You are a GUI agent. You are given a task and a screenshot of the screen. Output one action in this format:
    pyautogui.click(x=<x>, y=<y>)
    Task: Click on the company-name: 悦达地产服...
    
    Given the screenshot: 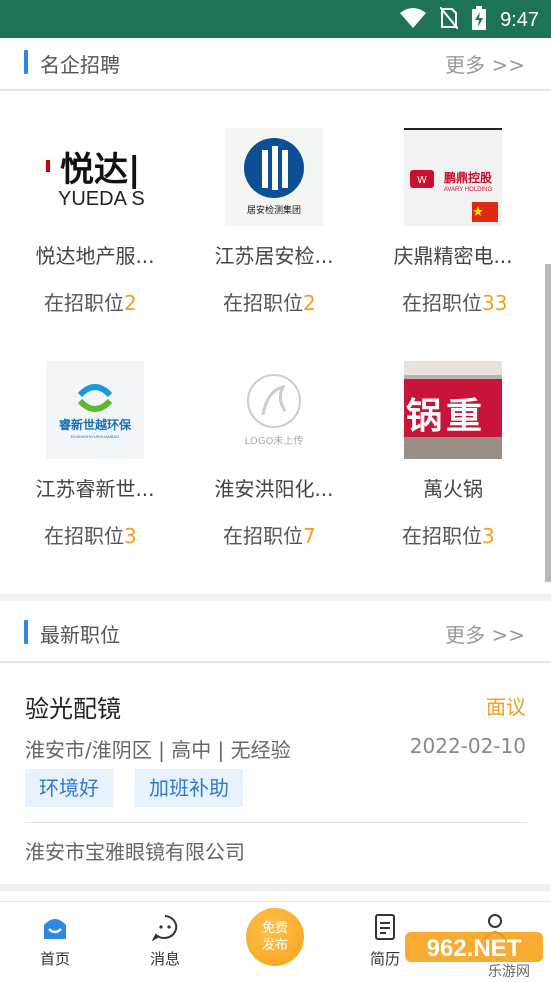 What is the action you would take?
    pyautogui.click(x=95, y=256)
    